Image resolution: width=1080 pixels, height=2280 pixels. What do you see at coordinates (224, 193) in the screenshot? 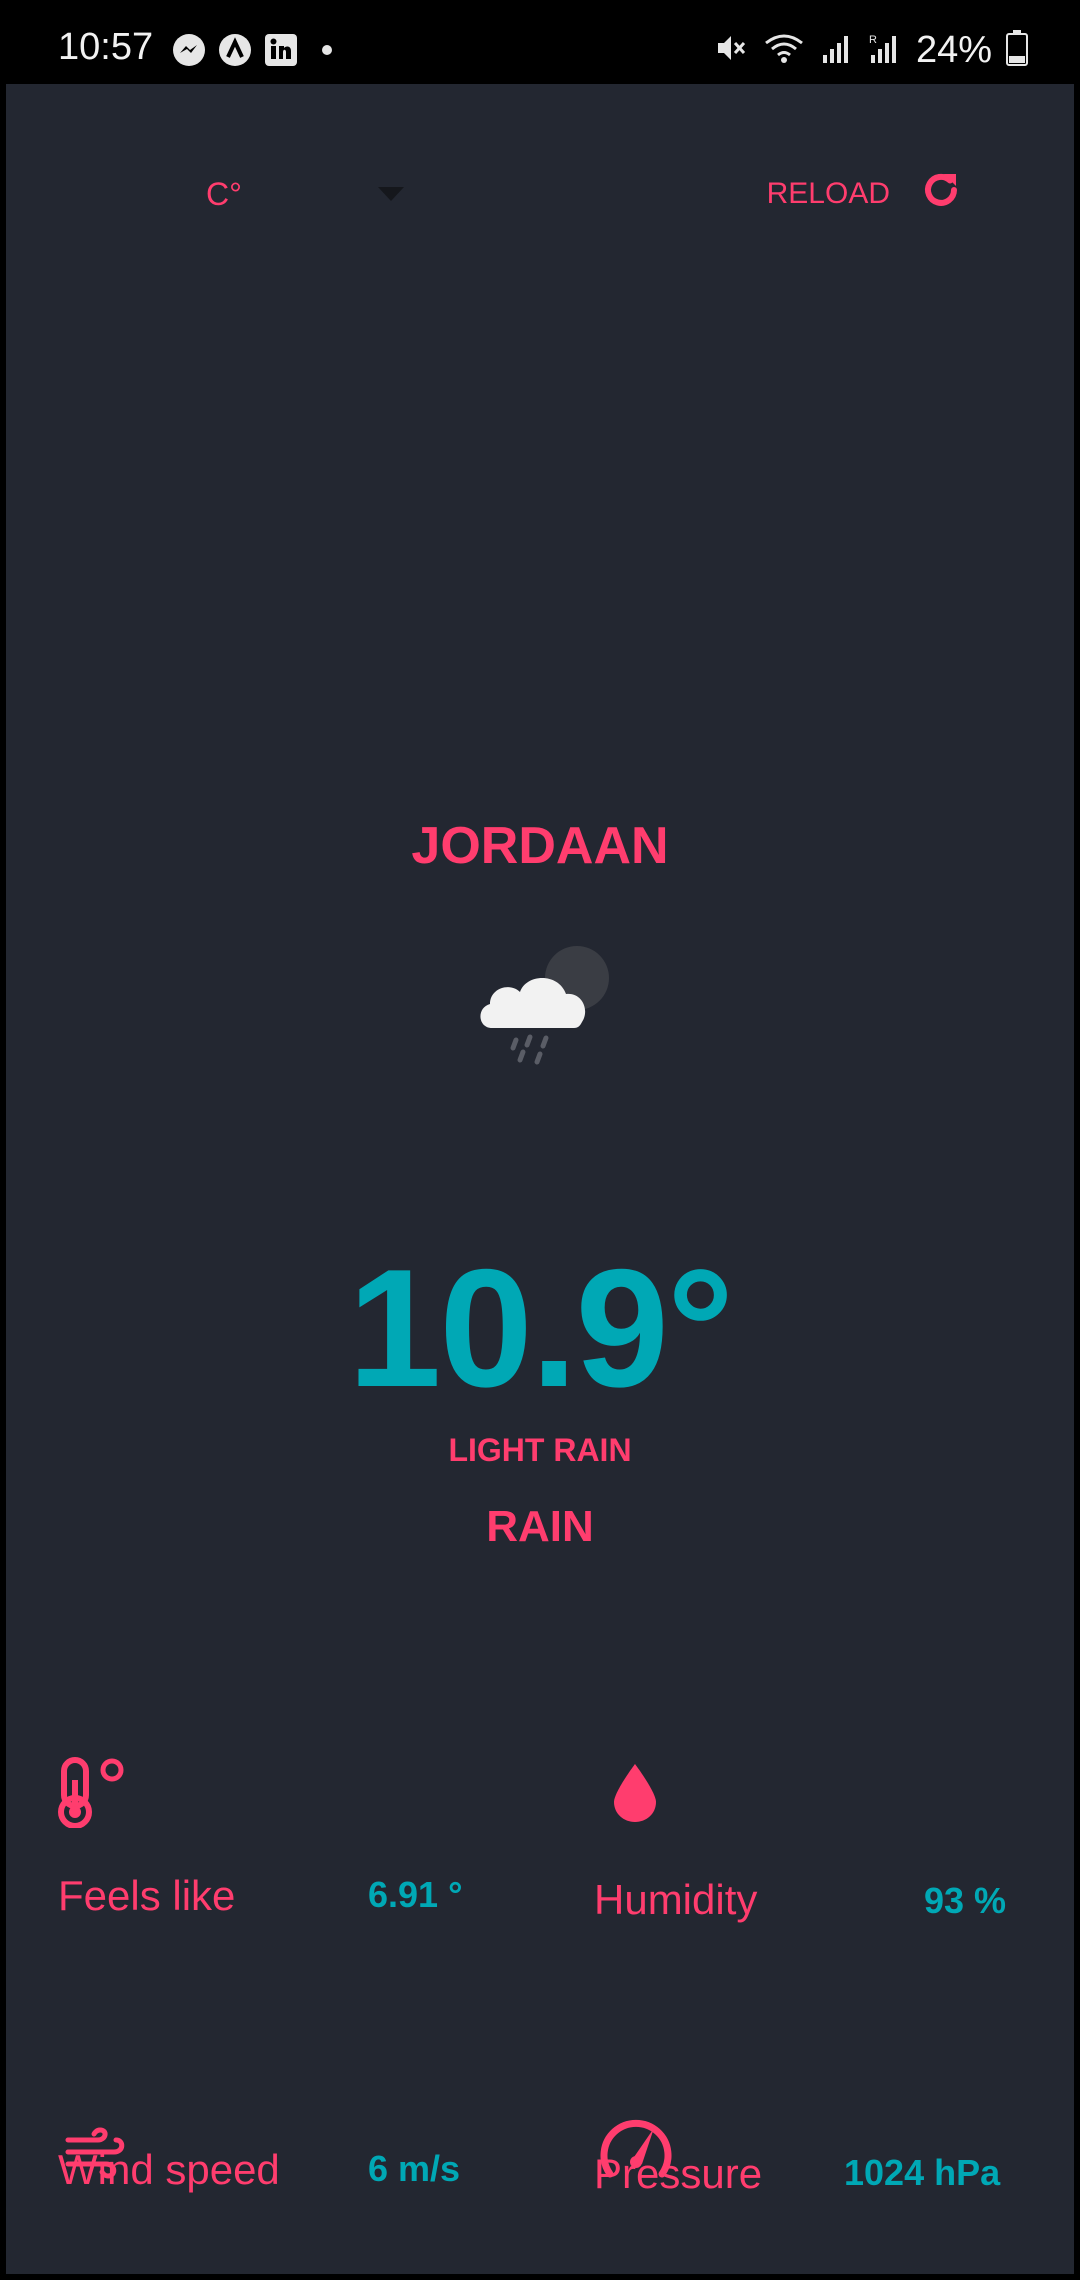
I see `unit-select-value: C°` at bounding box center [224, 193].